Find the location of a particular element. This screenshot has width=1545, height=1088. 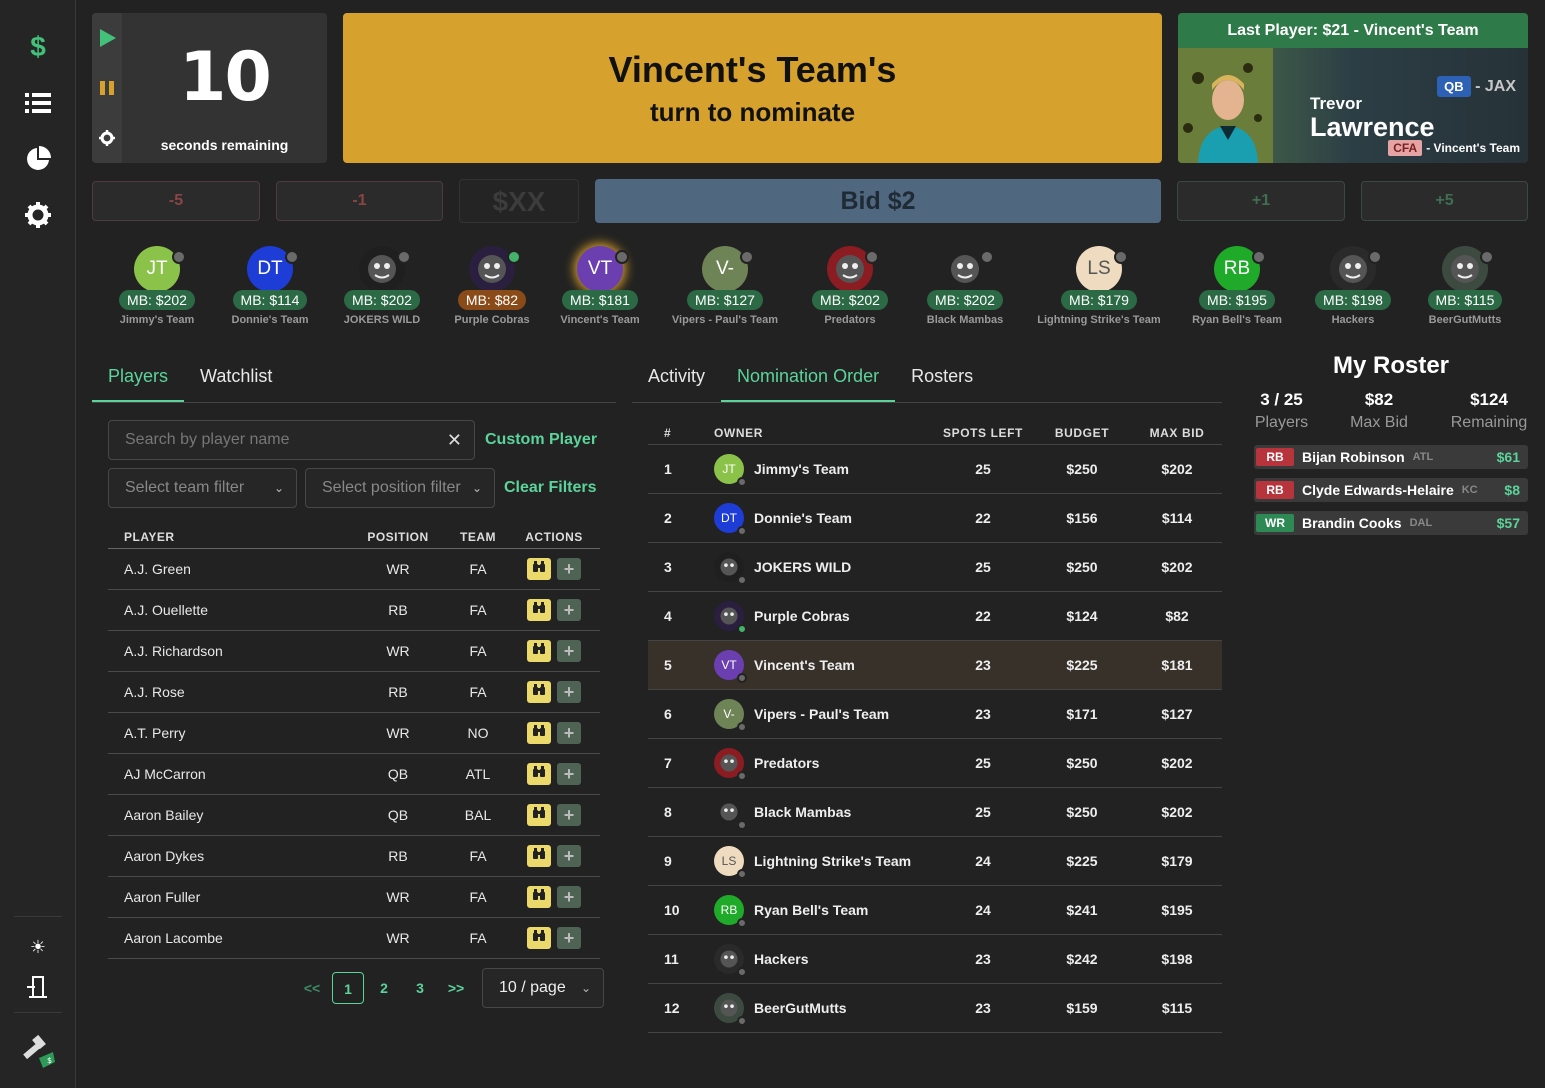

owner-name: Lightning Strike's Team is located at coordinates (833, 860).